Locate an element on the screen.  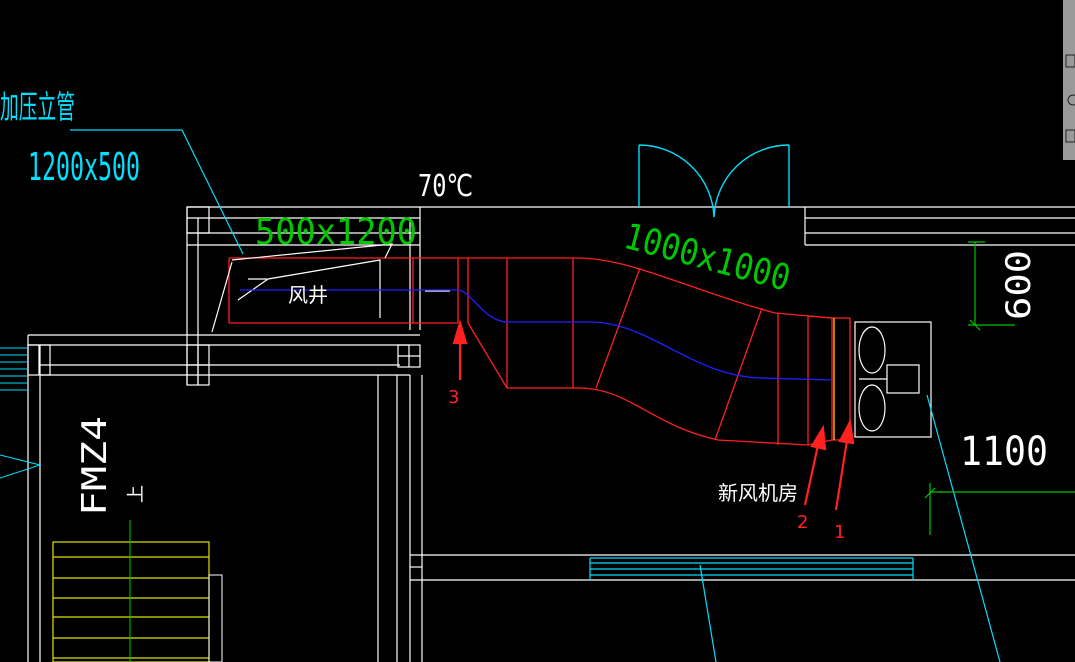
dimension-600: 600 is located at coordinates (1019, 285).